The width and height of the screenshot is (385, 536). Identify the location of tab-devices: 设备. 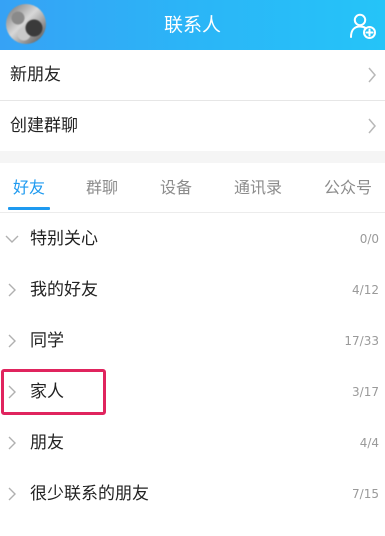
(176, 187).